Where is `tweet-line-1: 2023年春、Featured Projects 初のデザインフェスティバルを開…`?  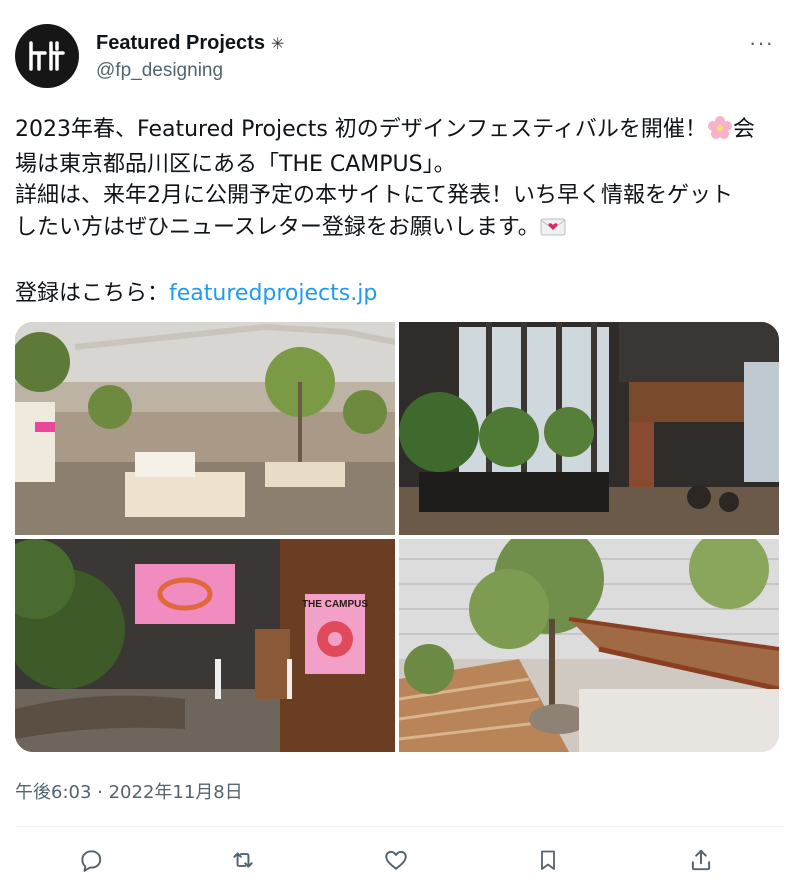 tweet-line-1: 2023年春、Featured Projects 初のデザインフェスティバルを開… is located at coordinates (361, 129).